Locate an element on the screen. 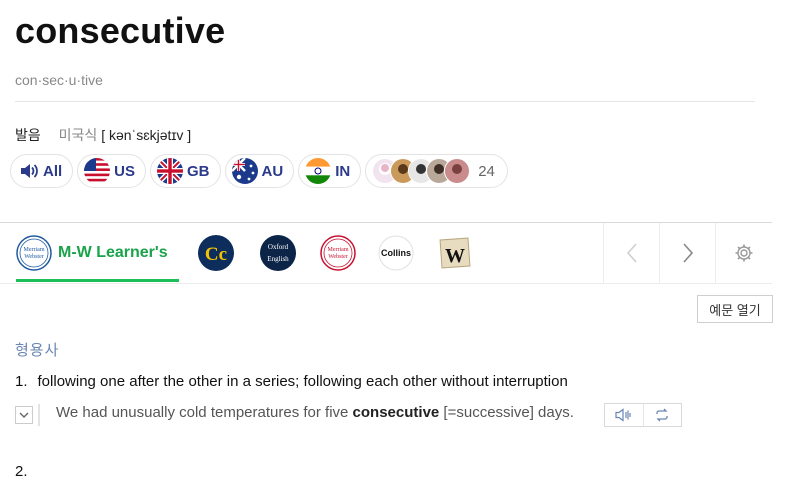 This screenshot has width=789, height=480. avatar is located at coordinates (457, 171).